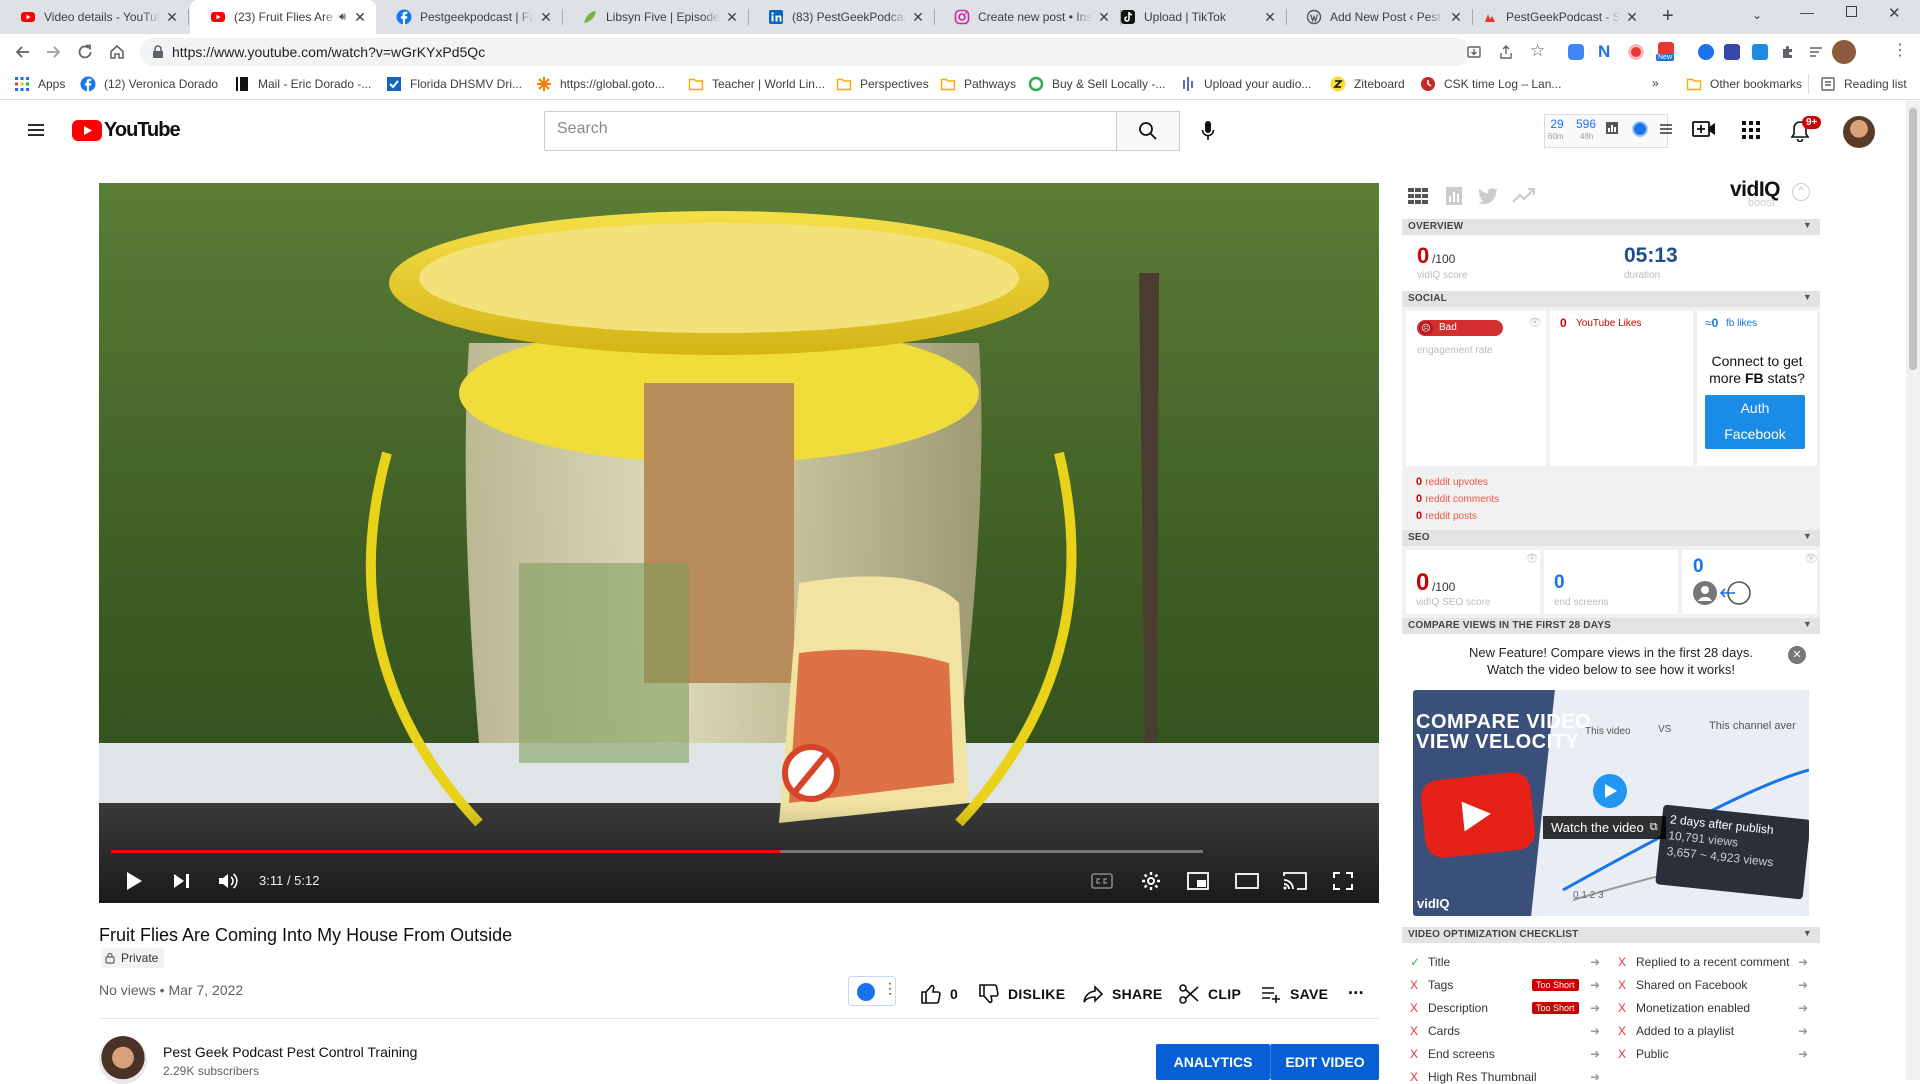 The width and height of the screenshot is (1920, 1084). What do you see at coordinates (1676, 1031) in the screenshot?
I see `checklist-item: X Added to a playlist` at bounding box center [1676, 1031].